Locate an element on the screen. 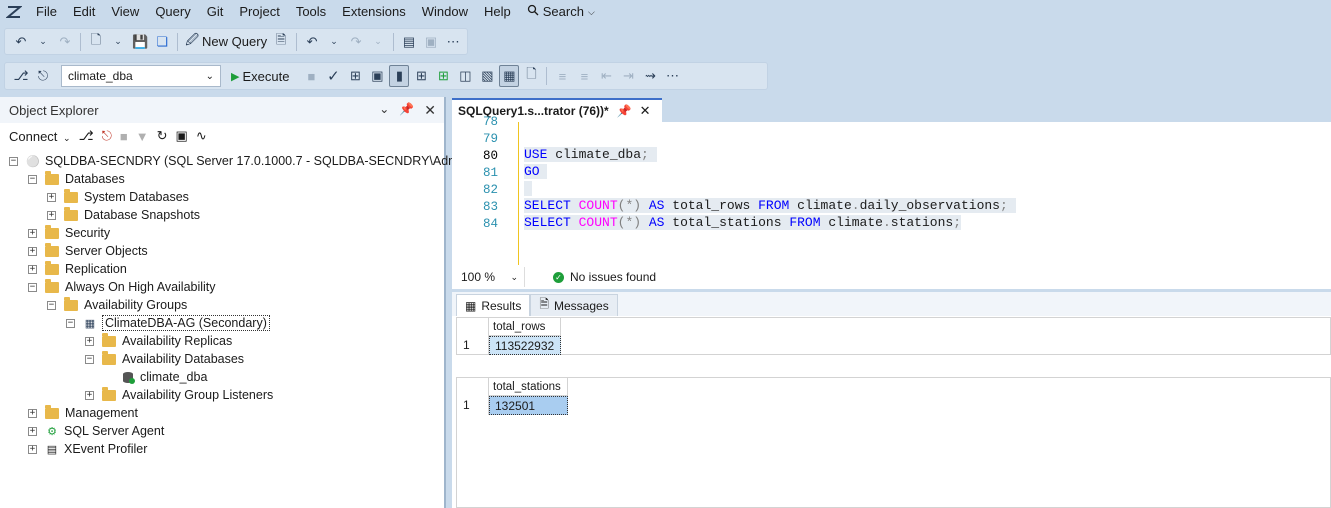  stop-icon: ■ is located at coordinates (124, 136).